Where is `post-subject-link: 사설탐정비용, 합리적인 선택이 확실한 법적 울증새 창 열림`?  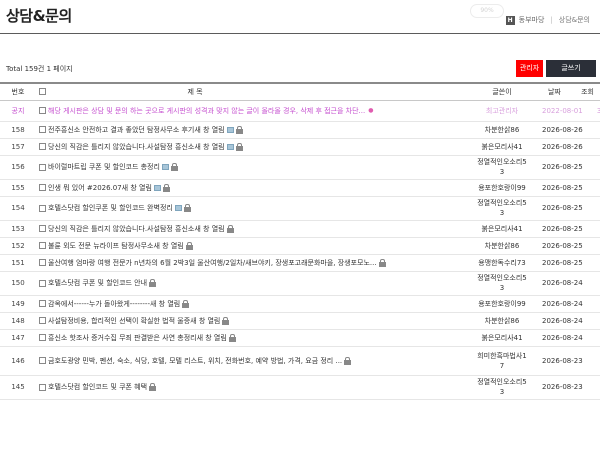 post-subject-link: 사설탐정비용, 합리적인 선택이 확실한 법적 울증새 창 열림 is located at coordinates (134, 321).